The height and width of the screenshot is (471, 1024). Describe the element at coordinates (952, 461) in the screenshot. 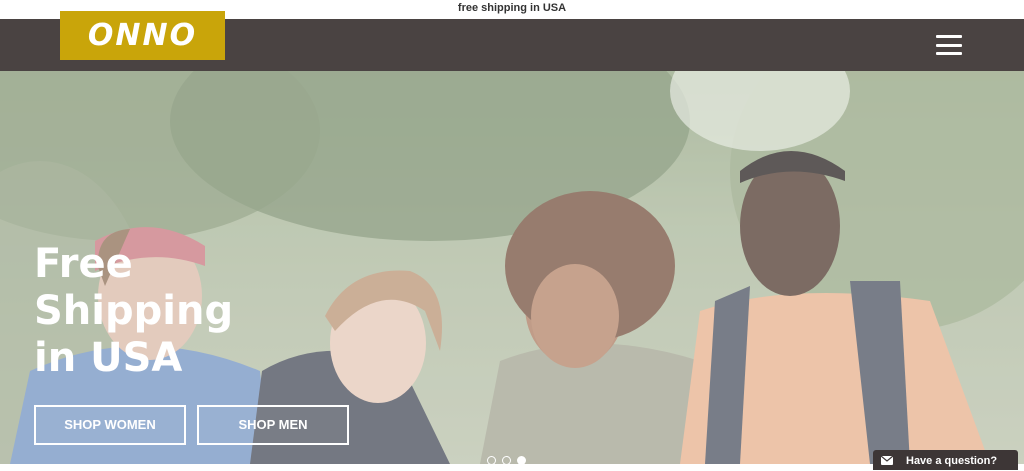

I see `chat-widget-label: Have a question?` at that location.